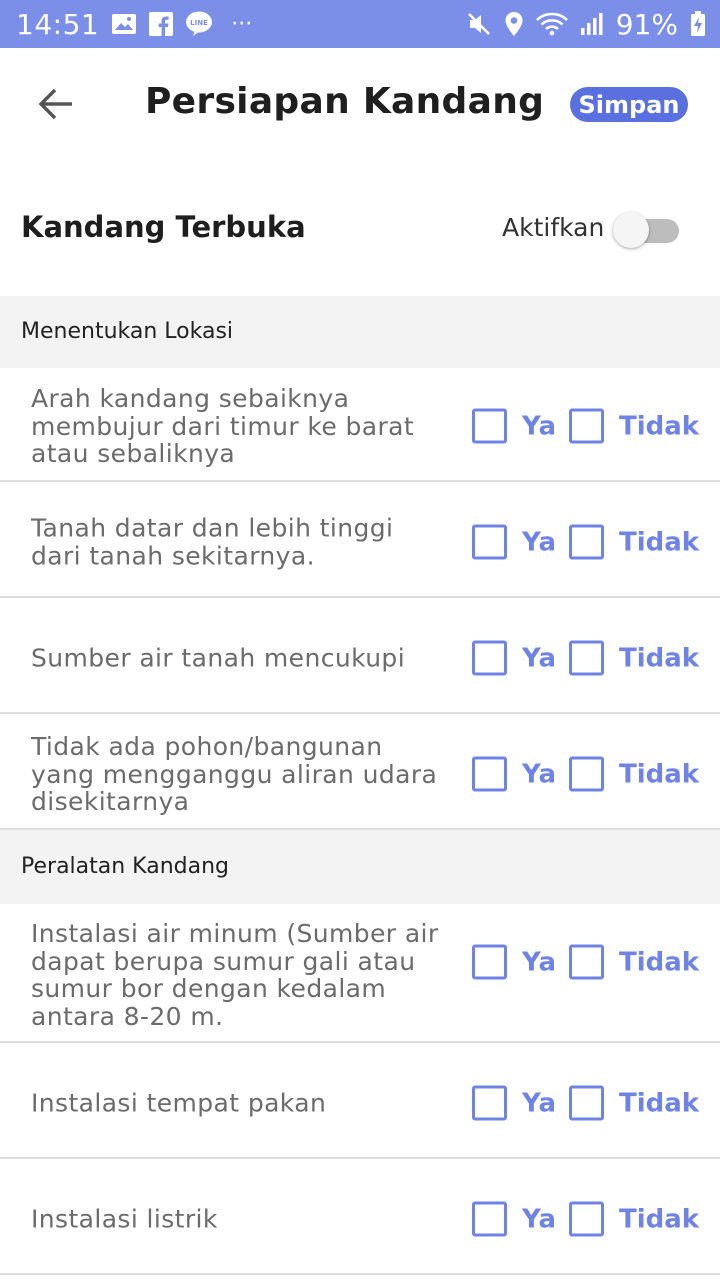  Describe the element at coordinates (125, 866) in the screenshot. I see `group-title: Peralatan Kandang` at that location.